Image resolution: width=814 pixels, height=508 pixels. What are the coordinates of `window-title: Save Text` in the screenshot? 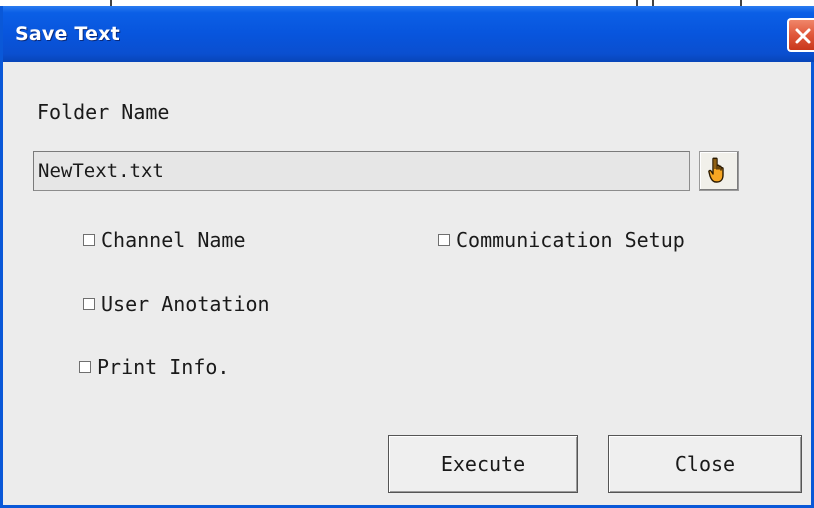 It's located at (67, 34).